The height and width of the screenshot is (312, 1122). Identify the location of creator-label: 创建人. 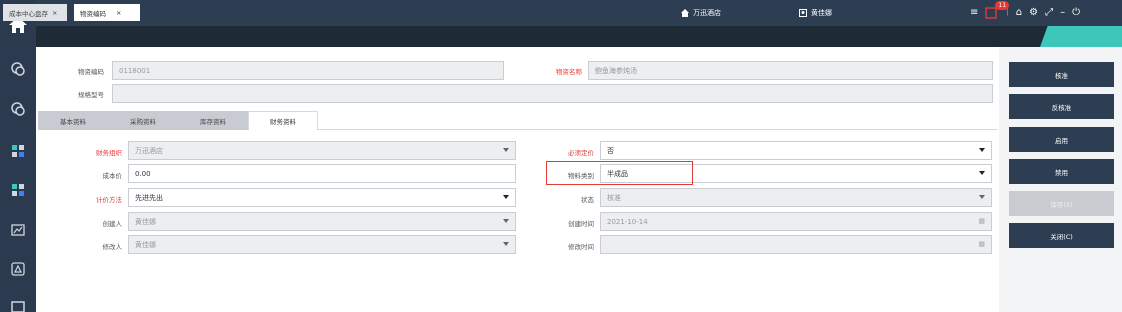
(112, 224).